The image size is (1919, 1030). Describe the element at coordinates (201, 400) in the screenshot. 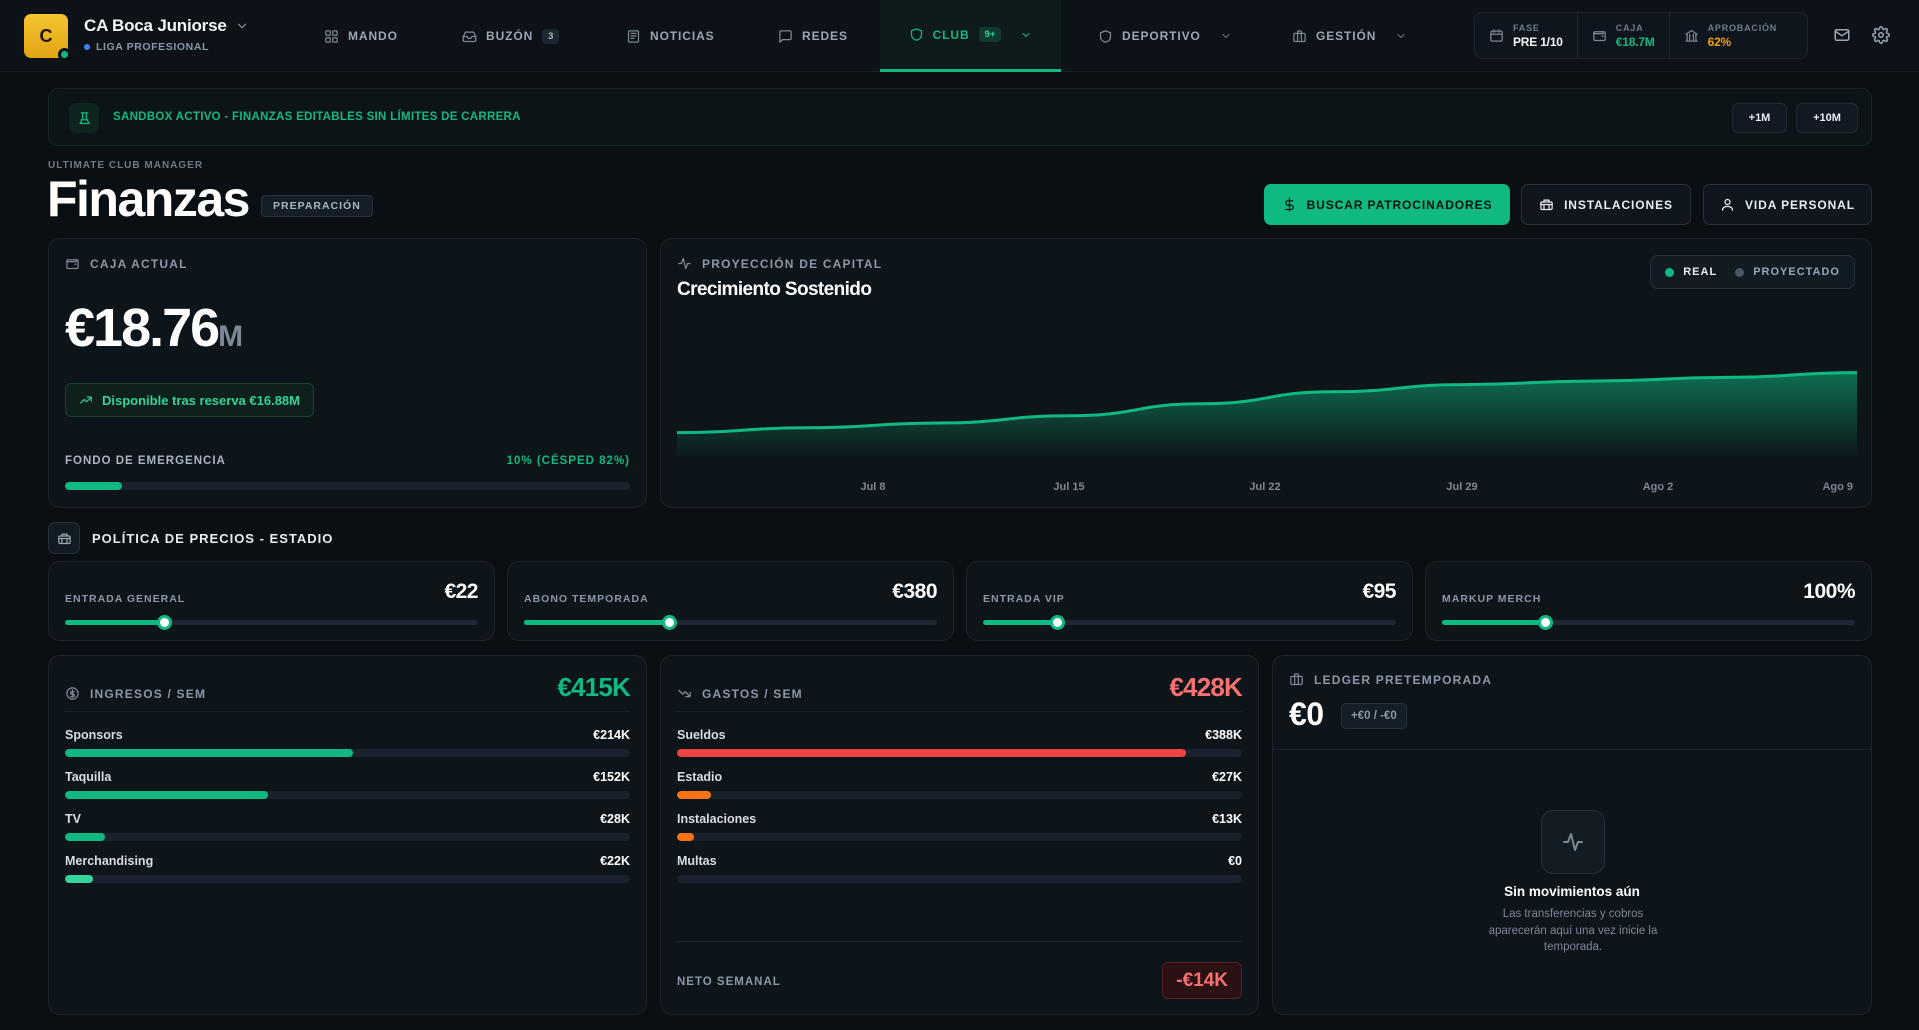

I see `available-cash-text: Disponible tras reserva €16.88M` at that location.